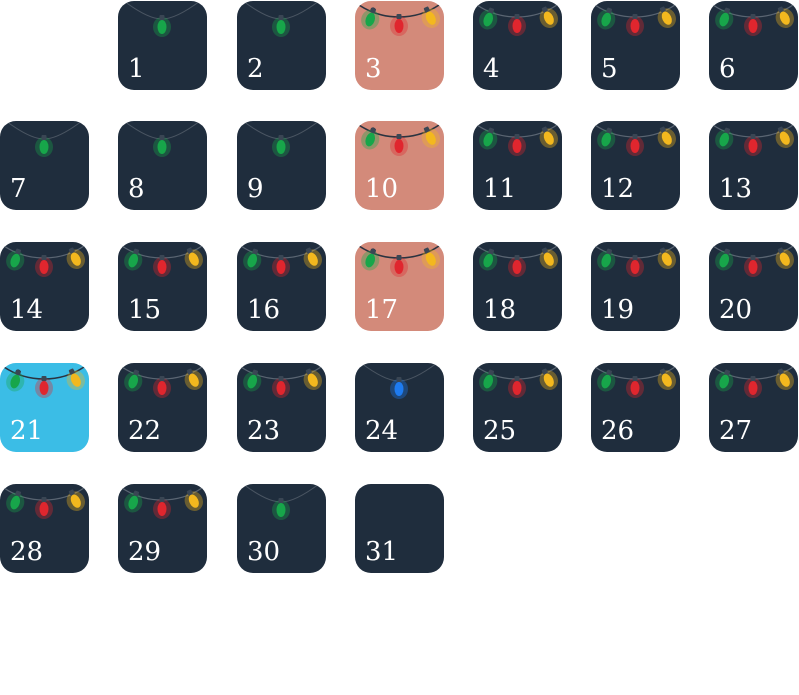 The height and width of the screenshot is (695, 799). What do you see at coordinates (517, 45) in the screenshot?
I see `day-door-4: 4` at bounding box center [517, 45].